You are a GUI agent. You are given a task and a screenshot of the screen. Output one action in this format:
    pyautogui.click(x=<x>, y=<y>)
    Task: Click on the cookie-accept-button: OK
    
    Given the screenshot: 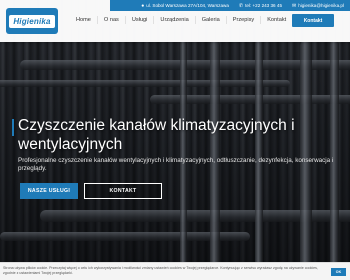 What is the action you would take?
    pyautogui.click(x=338, y=272)
    